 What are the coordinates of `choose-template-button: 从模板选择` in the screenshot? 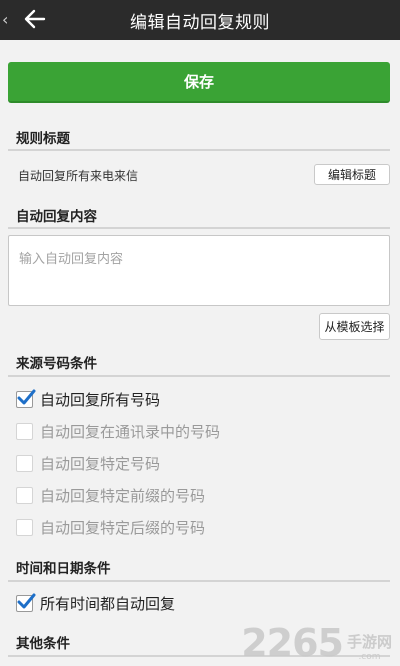 It's located at (354, 326).